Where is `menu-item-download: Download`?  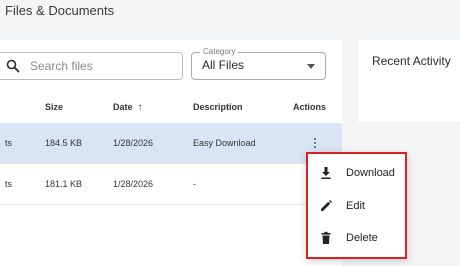
menu-item-download: Download is located at coordinates (356, 174).